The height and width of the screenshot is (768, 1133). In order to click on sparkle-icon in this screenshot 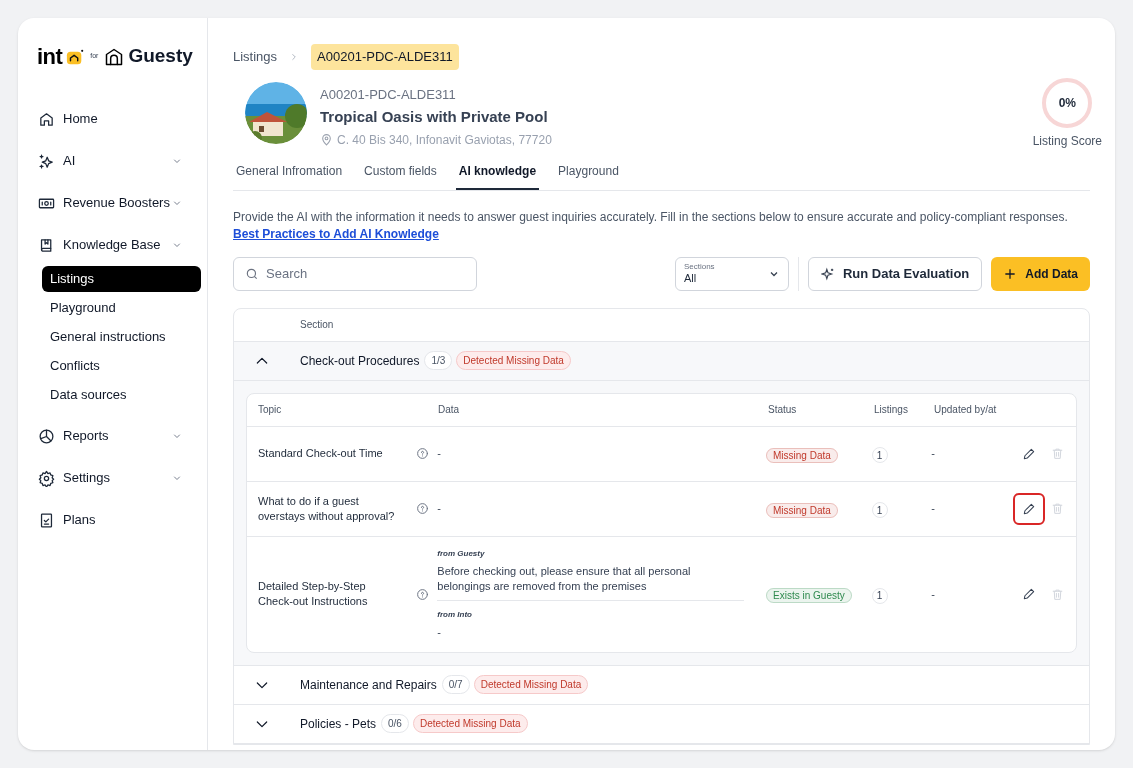, I will do `click(827, 273)`.